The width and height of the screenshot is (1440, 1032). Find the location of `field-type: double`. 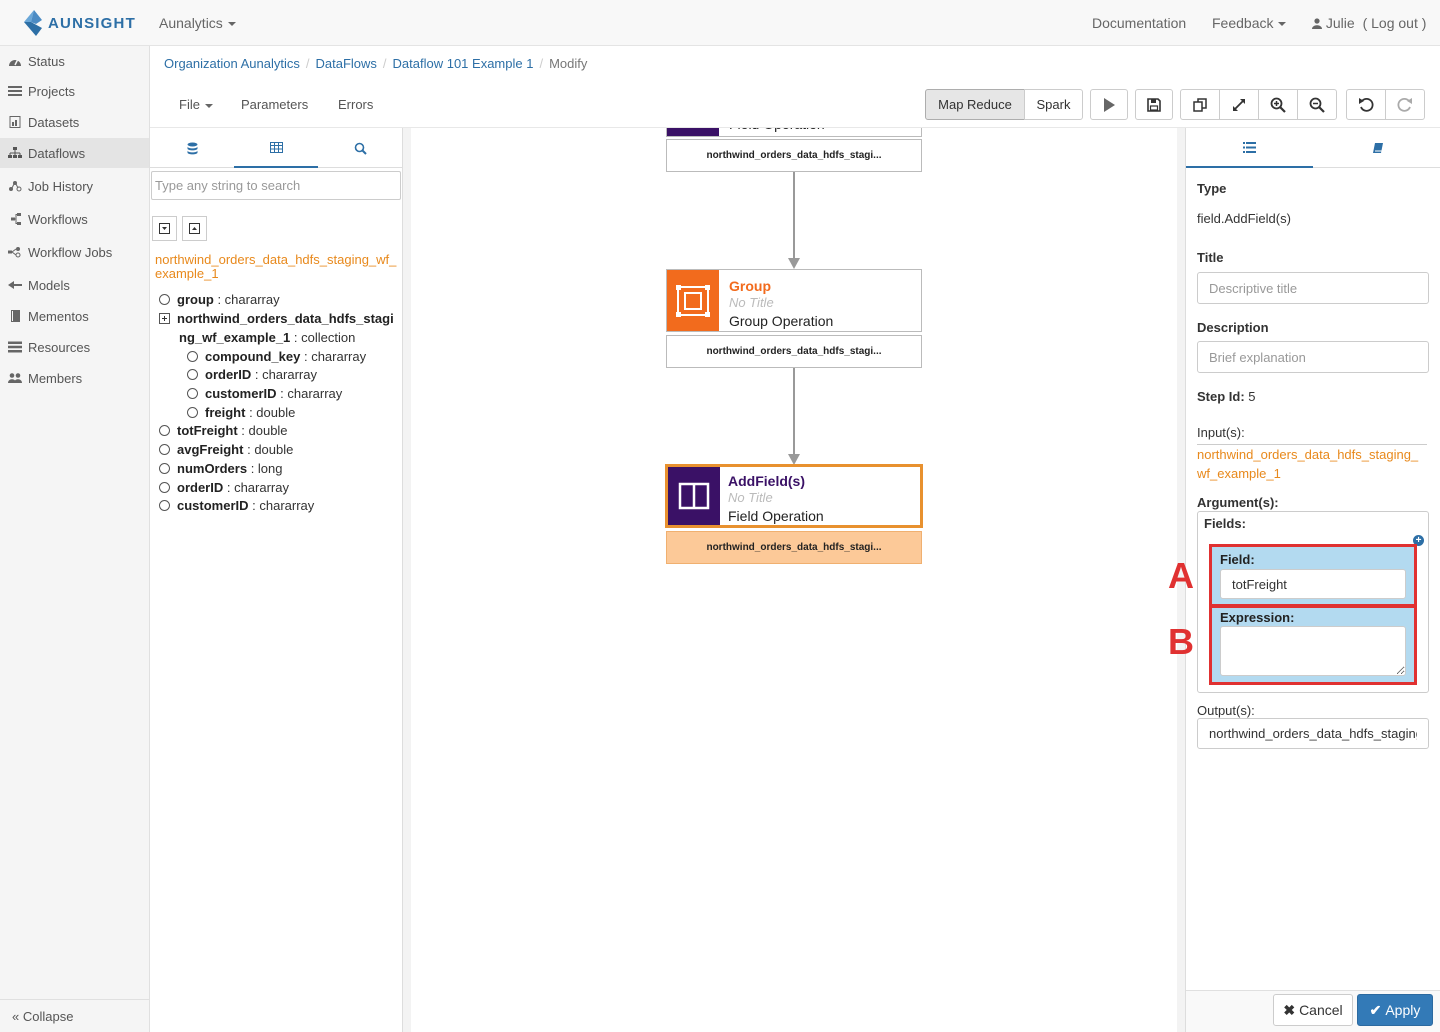

field-type: double is located at coordinates (274, 449).